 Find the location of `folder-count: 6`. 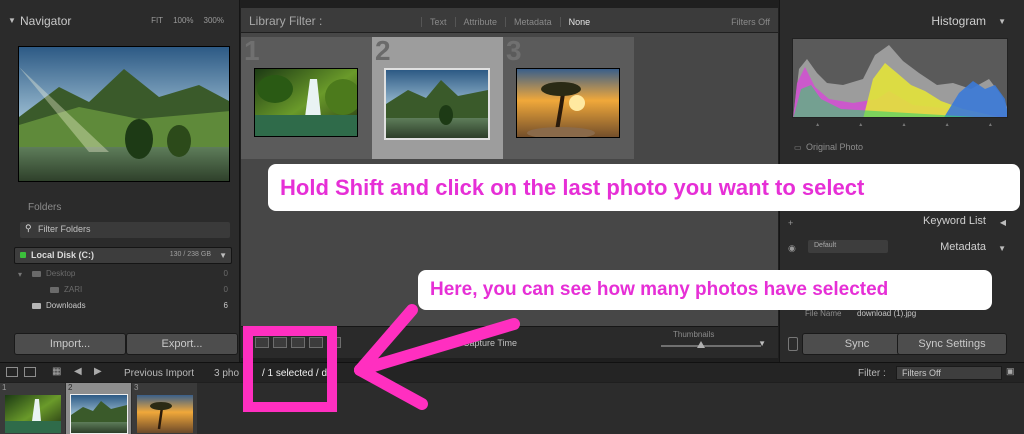

folder-count: 6 is located at coordinates (225, 305).